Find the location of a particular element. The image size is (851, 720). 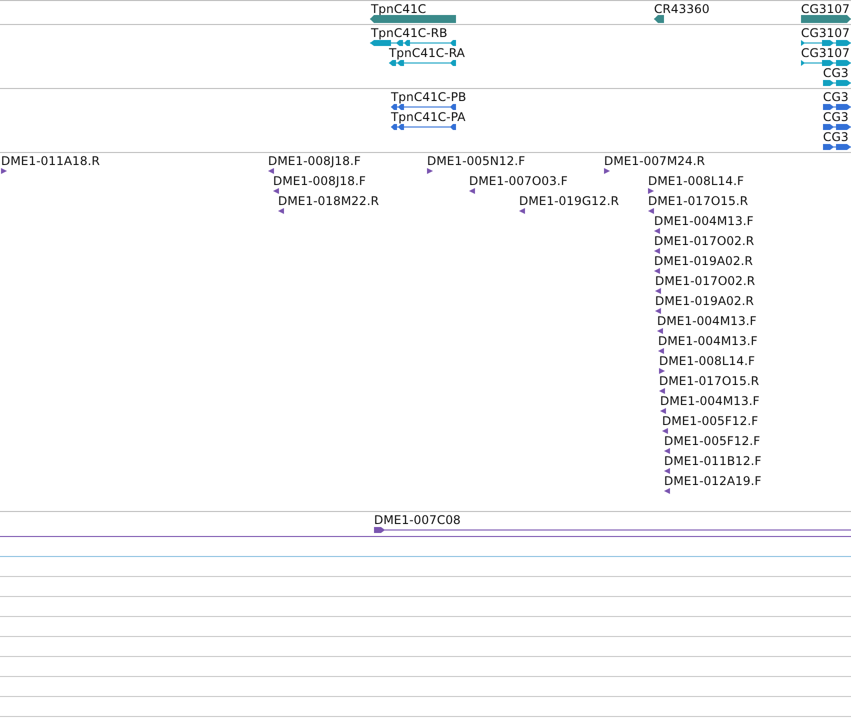

feature-label: TpnC41C-RA is located at coordinates (427, 53).